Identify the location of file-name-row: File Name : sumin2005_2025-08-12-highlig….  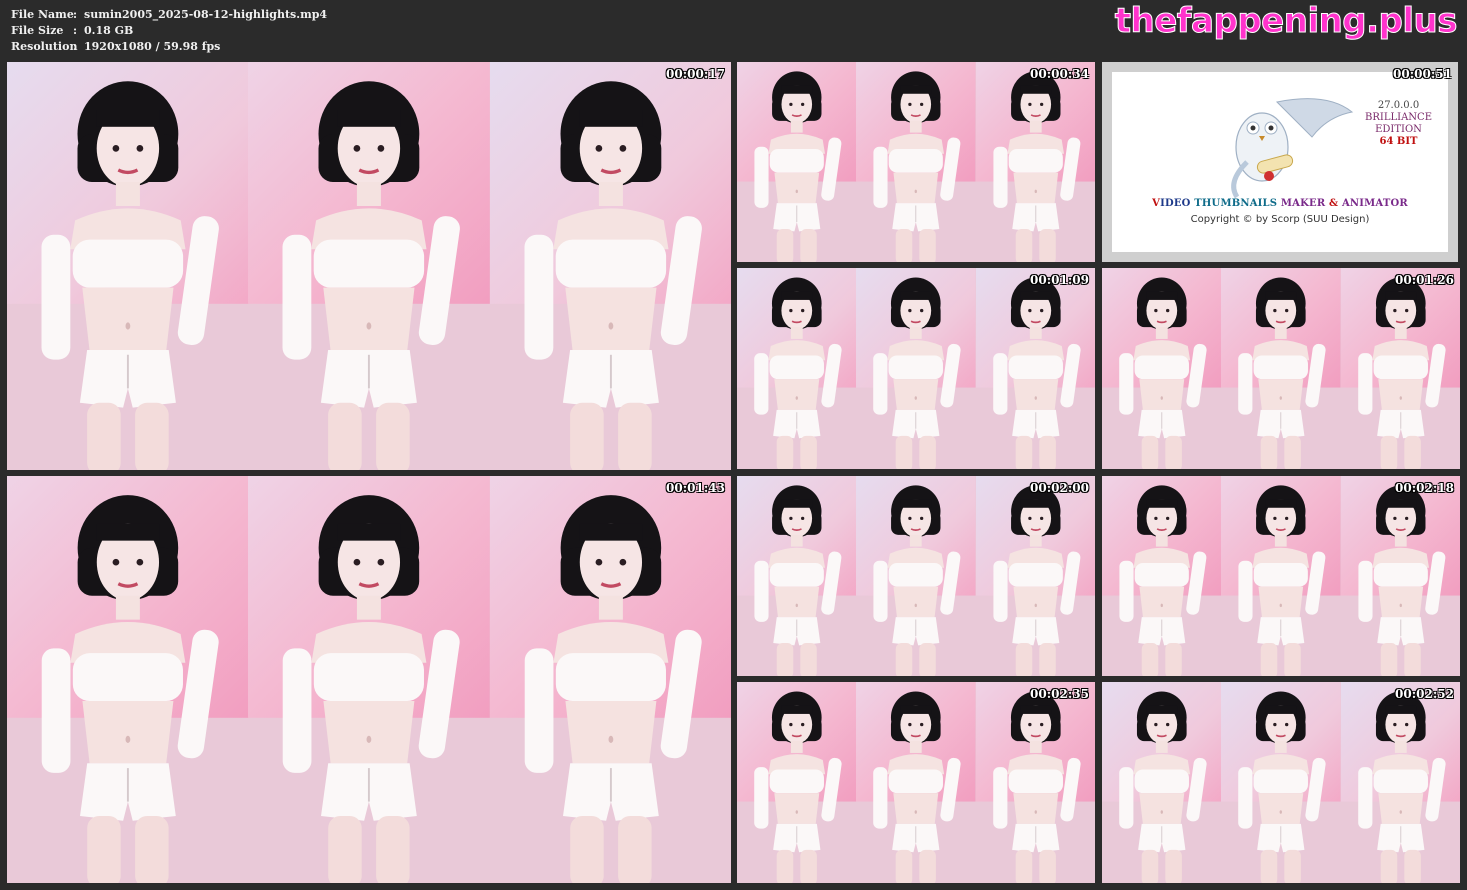
(169, 14).